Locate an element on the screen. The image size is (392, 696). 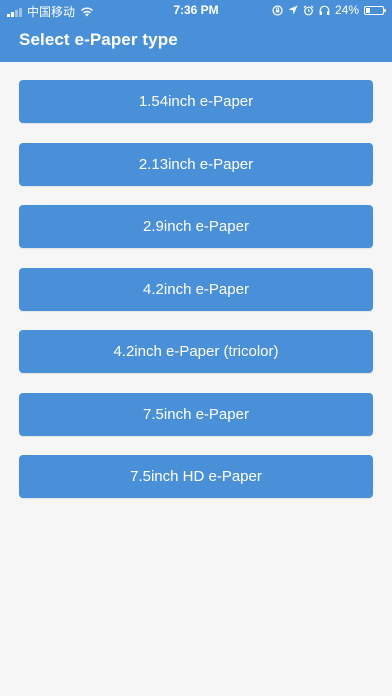
headphones-icon is located at coordinates (324, 10).